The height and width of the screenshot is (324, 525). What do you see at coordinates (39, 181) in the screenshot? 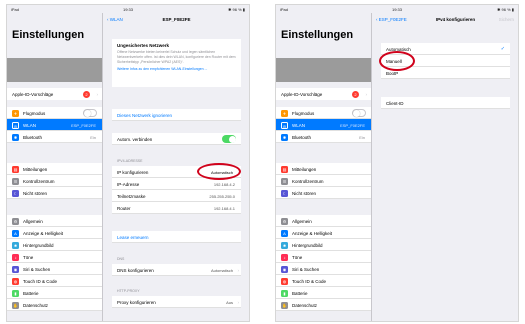
I see `sidebar-item-label: Kontrollzentrum` at bounding box center [39, 181].